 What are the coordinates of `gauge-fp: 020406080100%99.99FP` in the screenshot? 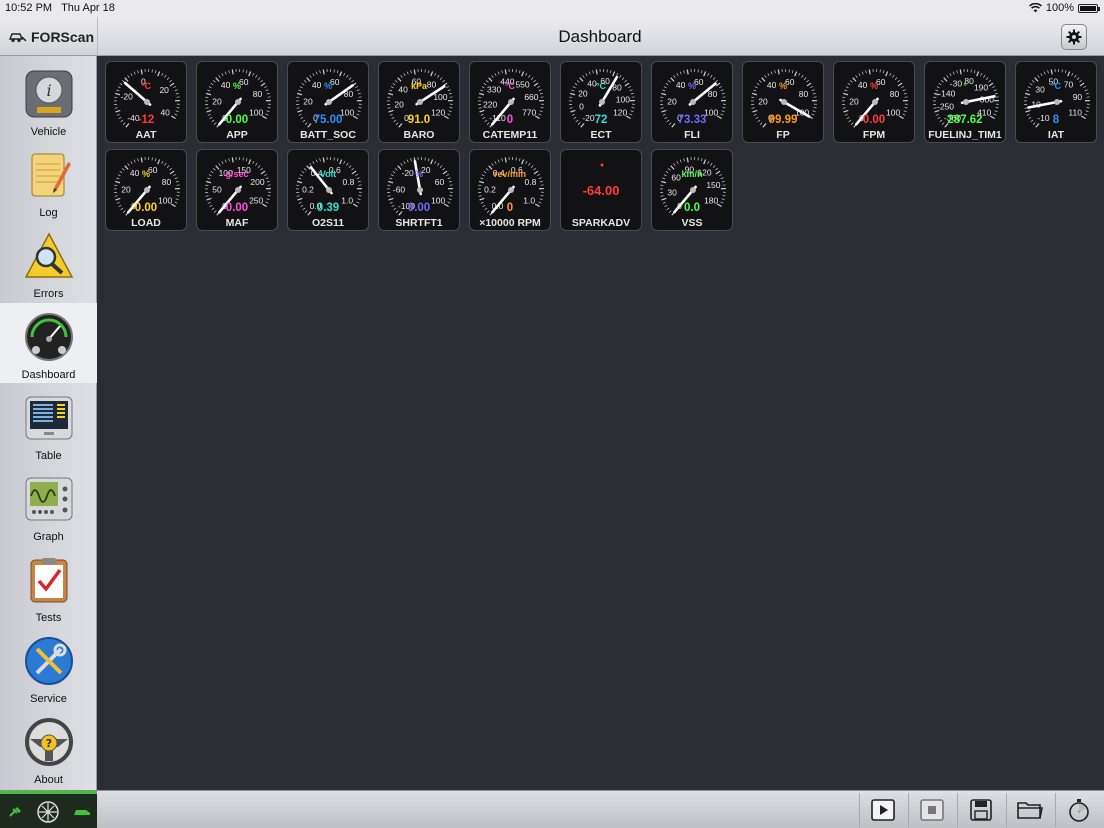 It's located at (783, 102).